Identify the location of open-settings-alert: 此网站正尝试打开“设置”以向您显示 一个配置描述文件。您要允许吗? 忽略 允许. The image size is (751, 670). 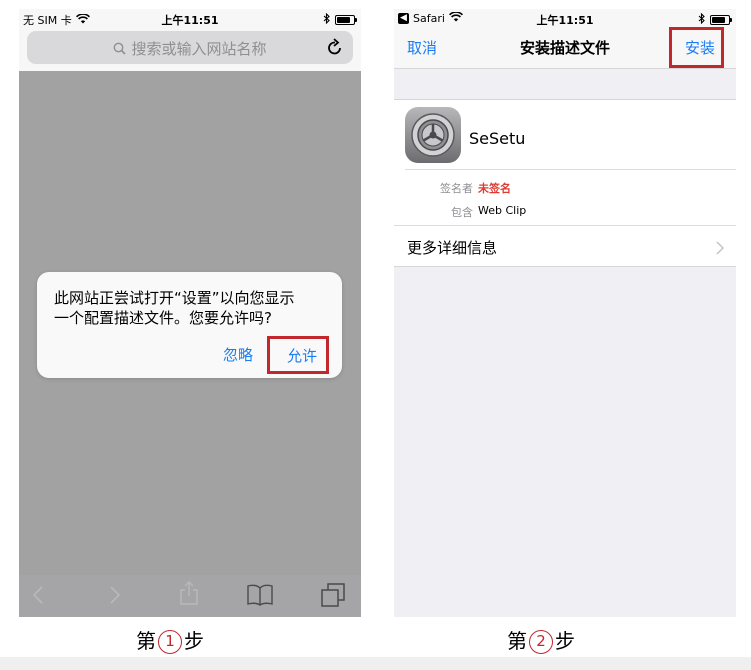
(189, 325).